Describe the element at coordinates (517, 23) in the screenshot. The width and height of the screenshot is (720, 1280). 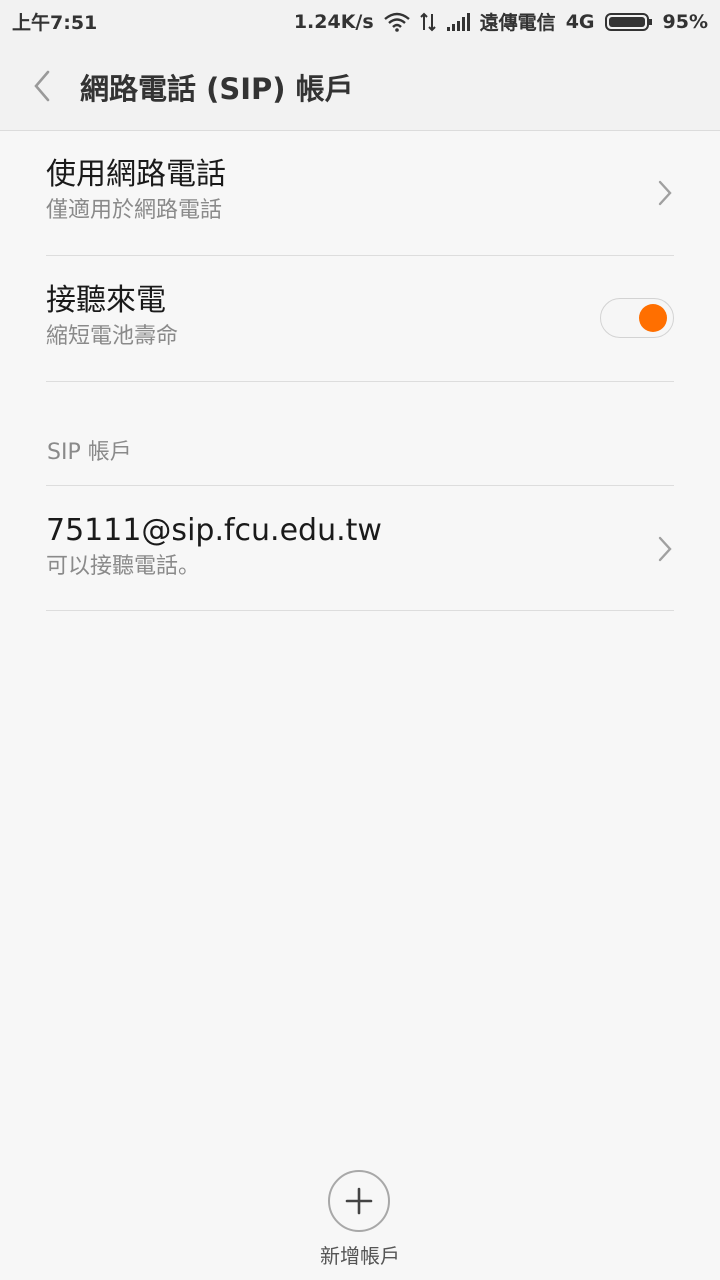
I see `carrier-name: 遠傳電信` at that location.